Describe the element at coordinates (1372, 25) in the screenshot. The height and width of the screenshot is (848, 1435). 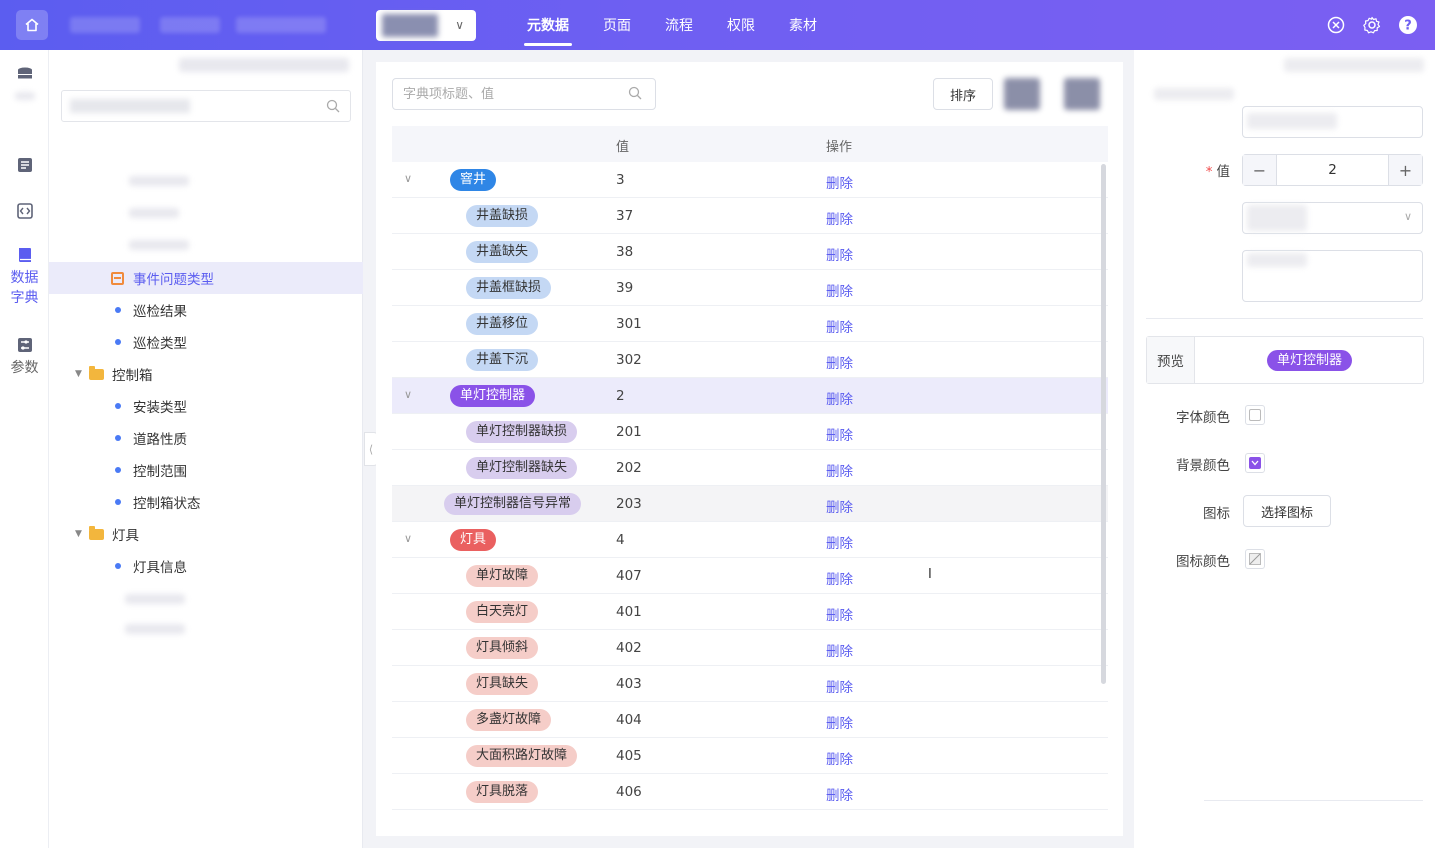
I see `settings-button` at that location.